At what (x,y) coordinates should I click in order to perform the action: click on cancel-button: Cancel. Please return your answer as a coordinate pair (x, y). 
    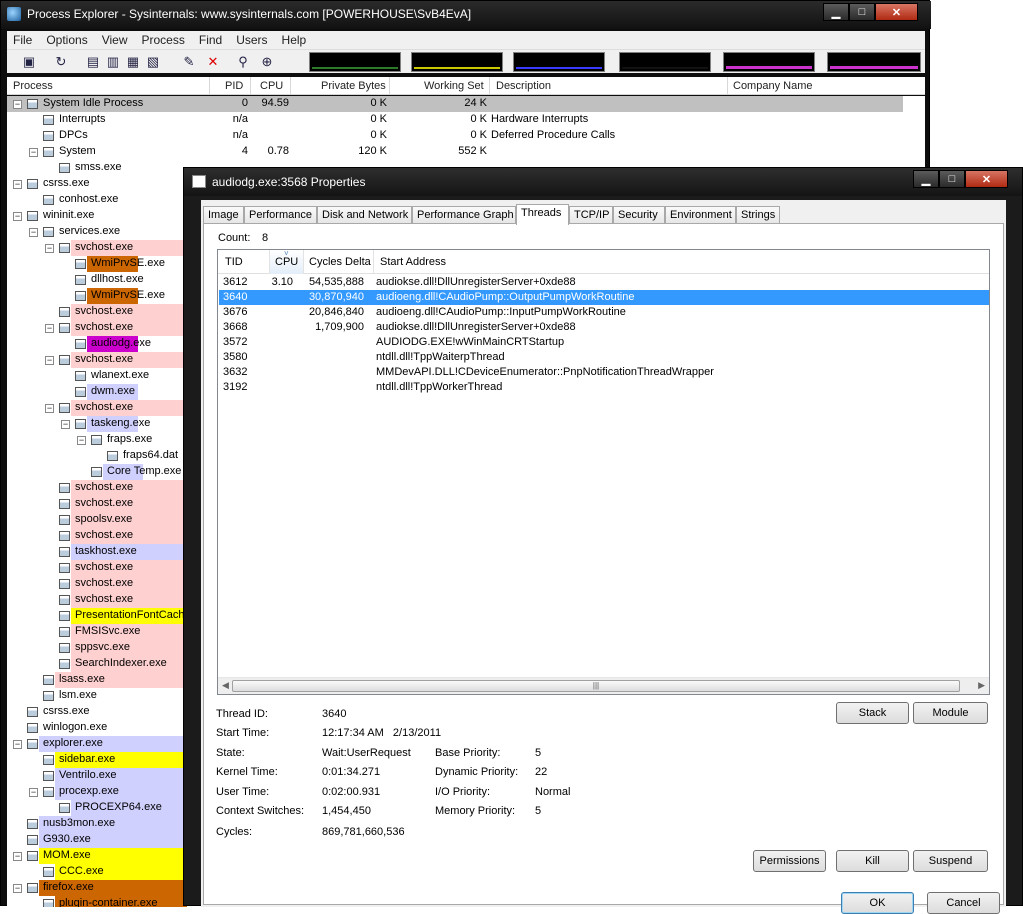
    Looking at the image, I should click on (963, 903).